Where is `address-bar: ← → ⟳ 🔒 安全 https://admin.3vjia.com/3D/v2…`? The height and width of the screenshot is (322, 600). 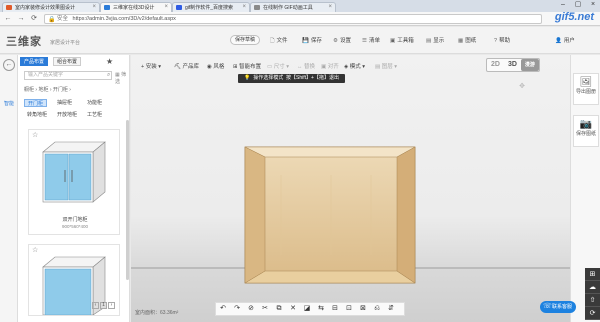
address-bar: ← → ⟳ 🔒 安全 https://admin.3vjia.com/3D/v2… is located at coordinates (300, 19).